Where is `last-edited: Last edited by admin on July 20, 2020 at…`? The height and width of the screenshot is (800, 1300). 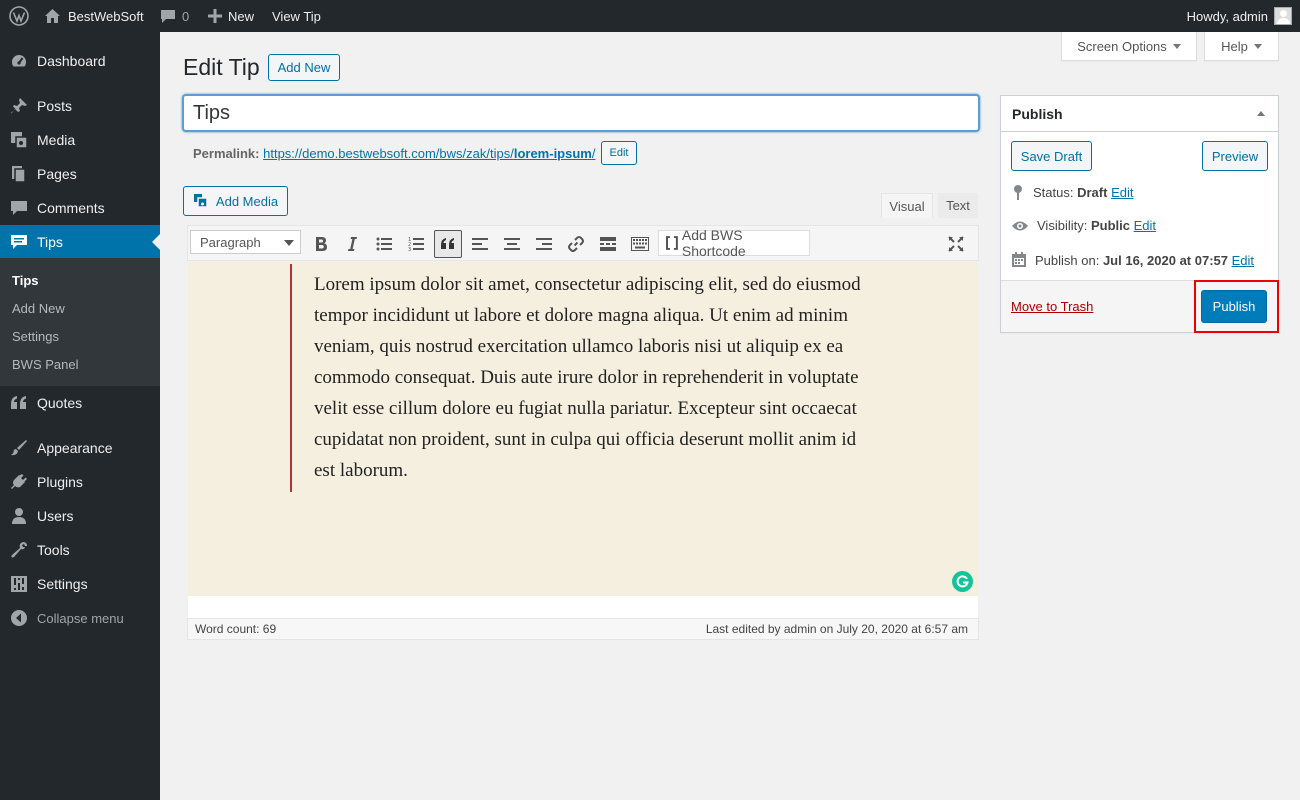 last-edited: Last edited by admin on July 20, 2020 at… is located at coordinates (836, 629).